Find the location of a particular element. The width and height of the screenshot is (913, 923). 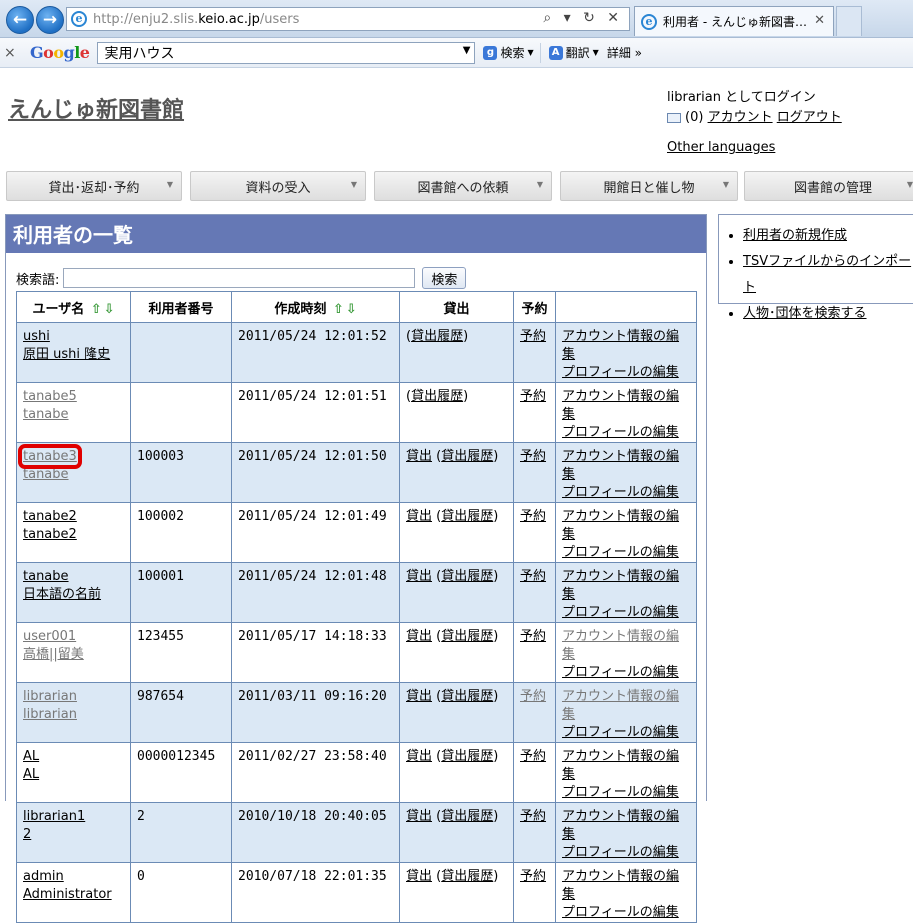

back-button: ← is located at coordinates (20, 20).